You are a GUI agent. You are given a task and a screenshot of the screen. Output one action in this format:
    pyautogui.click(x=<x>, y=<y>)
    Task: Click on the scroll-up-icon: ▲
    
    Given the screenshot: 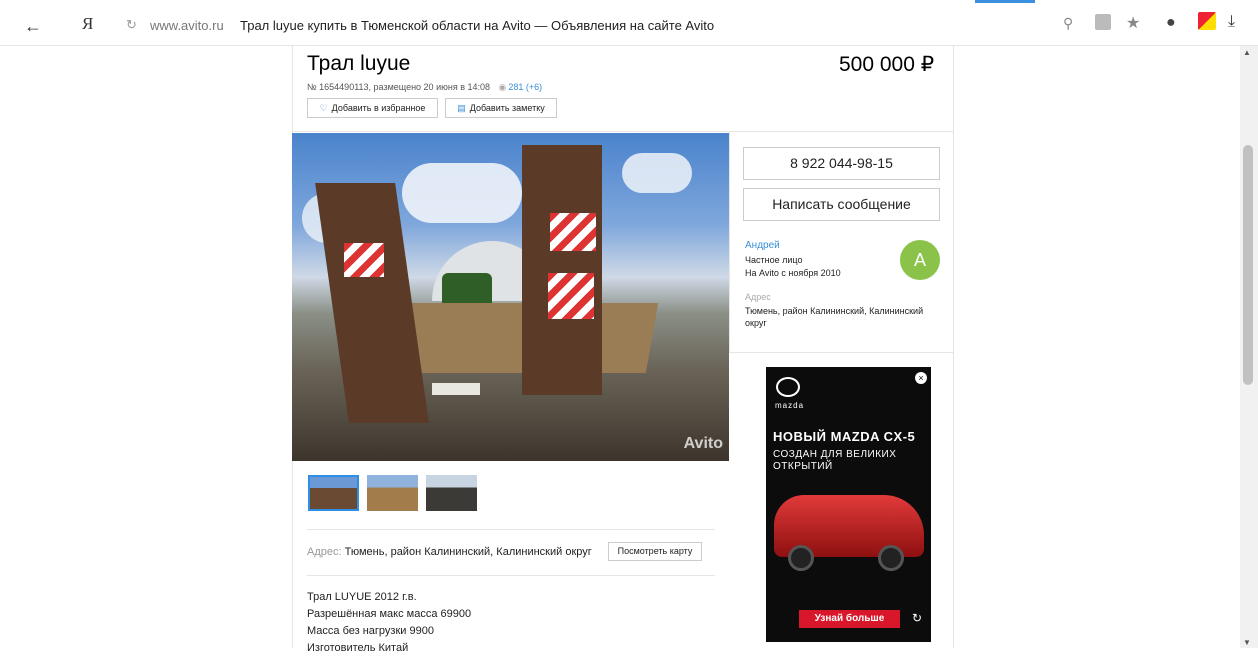 What is the action you would take?
    pyautogui.click(x=1247, y=52)
    